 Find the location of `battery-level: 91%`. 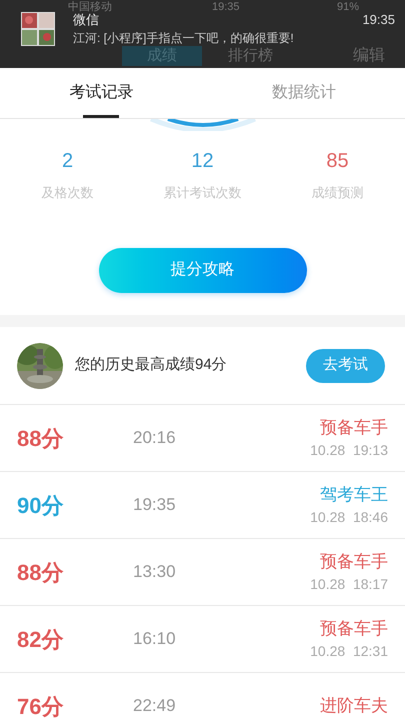

battery-level: 91% is located at coordinates (347, 8).